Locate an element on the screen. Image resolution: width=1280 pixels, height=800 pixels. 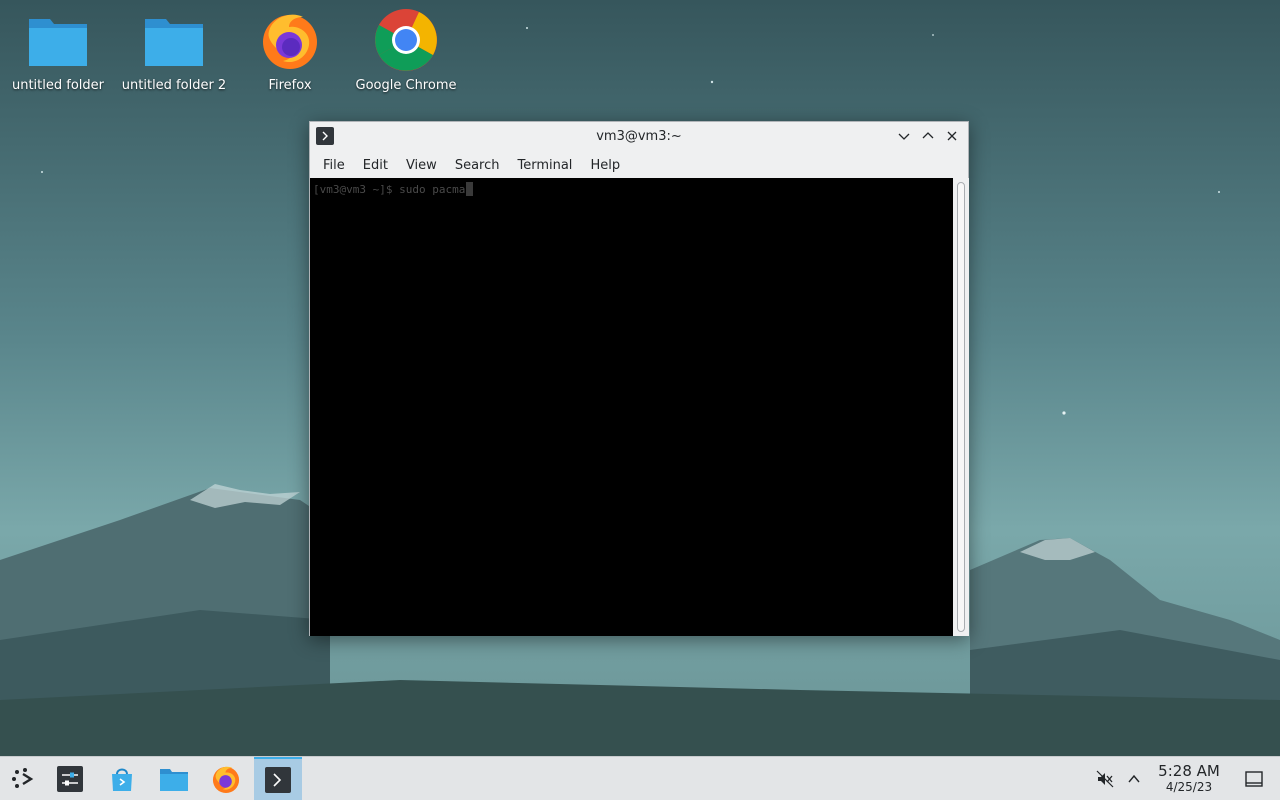
clock-time: 5:28 AM is located at coordinates (1189, 771).